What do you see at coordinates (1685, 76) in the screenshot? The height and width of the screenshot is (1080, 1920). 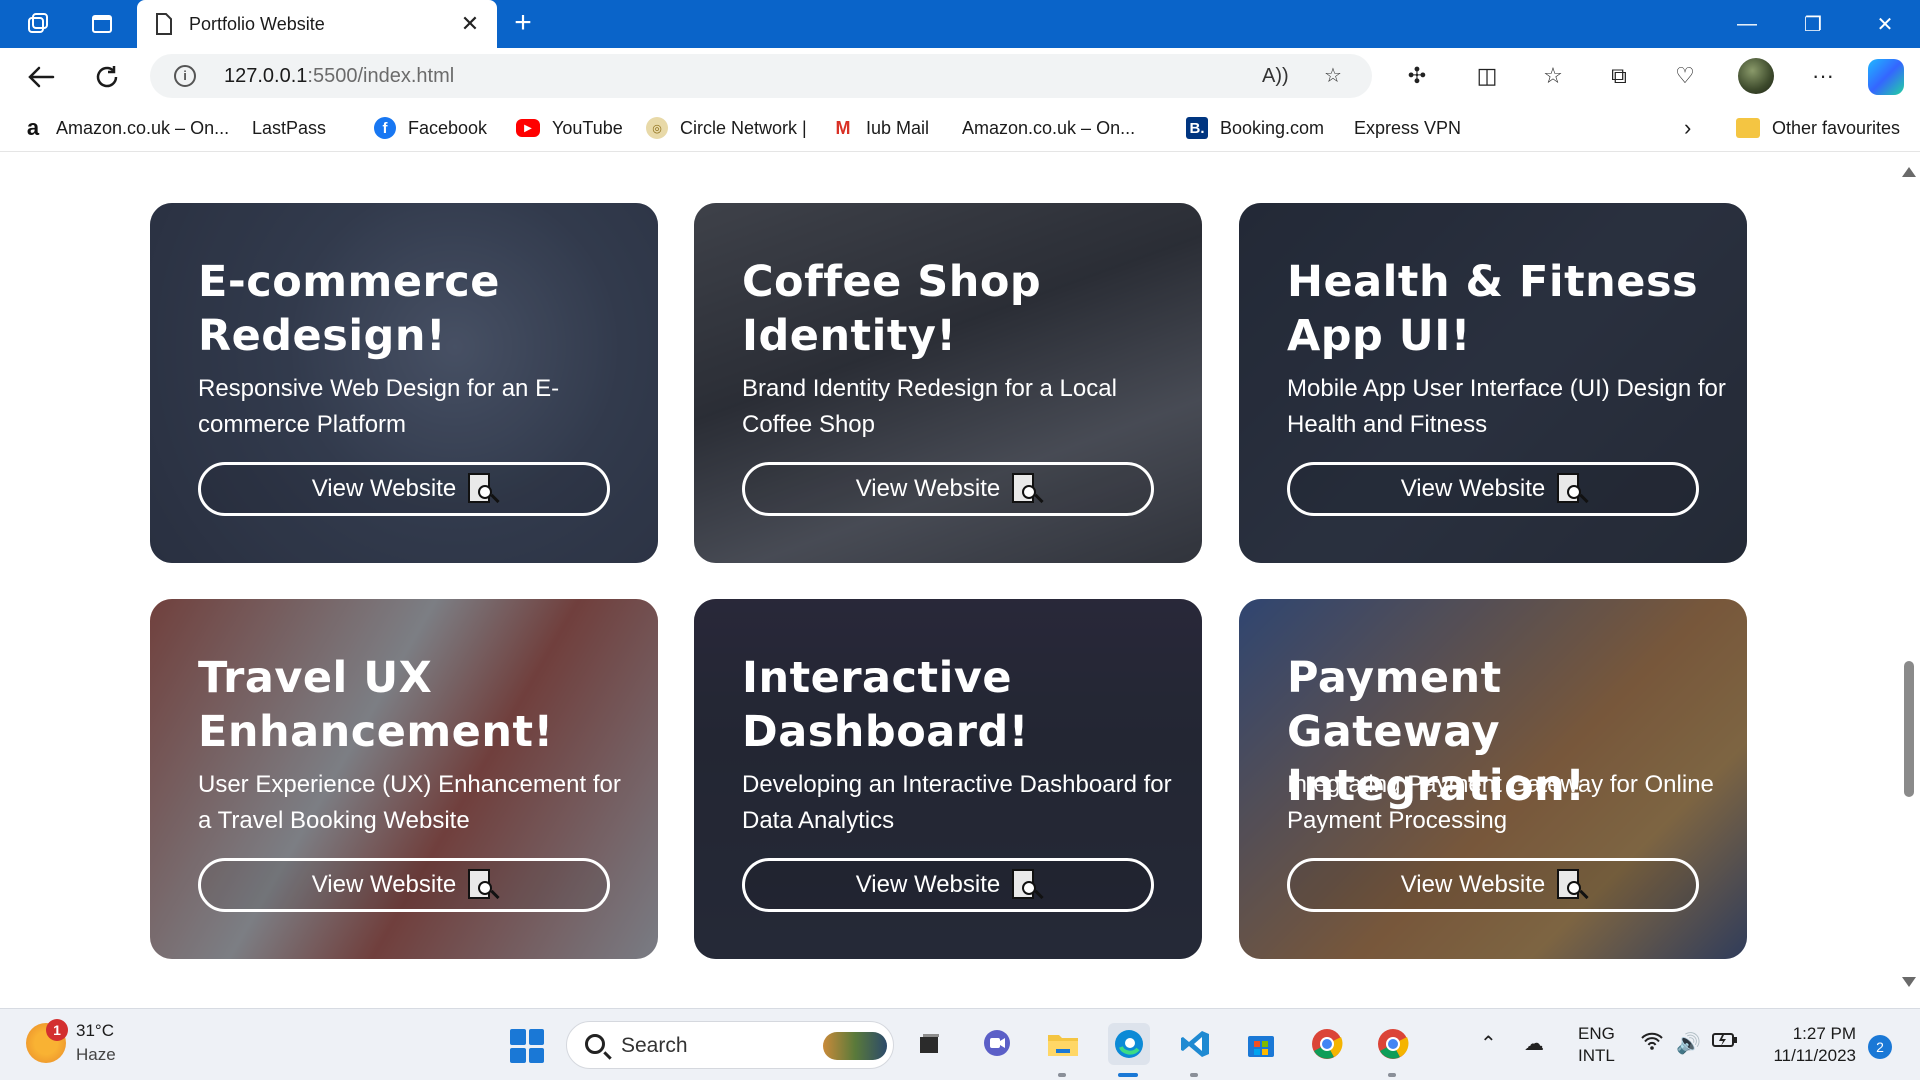 I see `browser-essentials-icon: ♡` at bounding box center [1685, 76].